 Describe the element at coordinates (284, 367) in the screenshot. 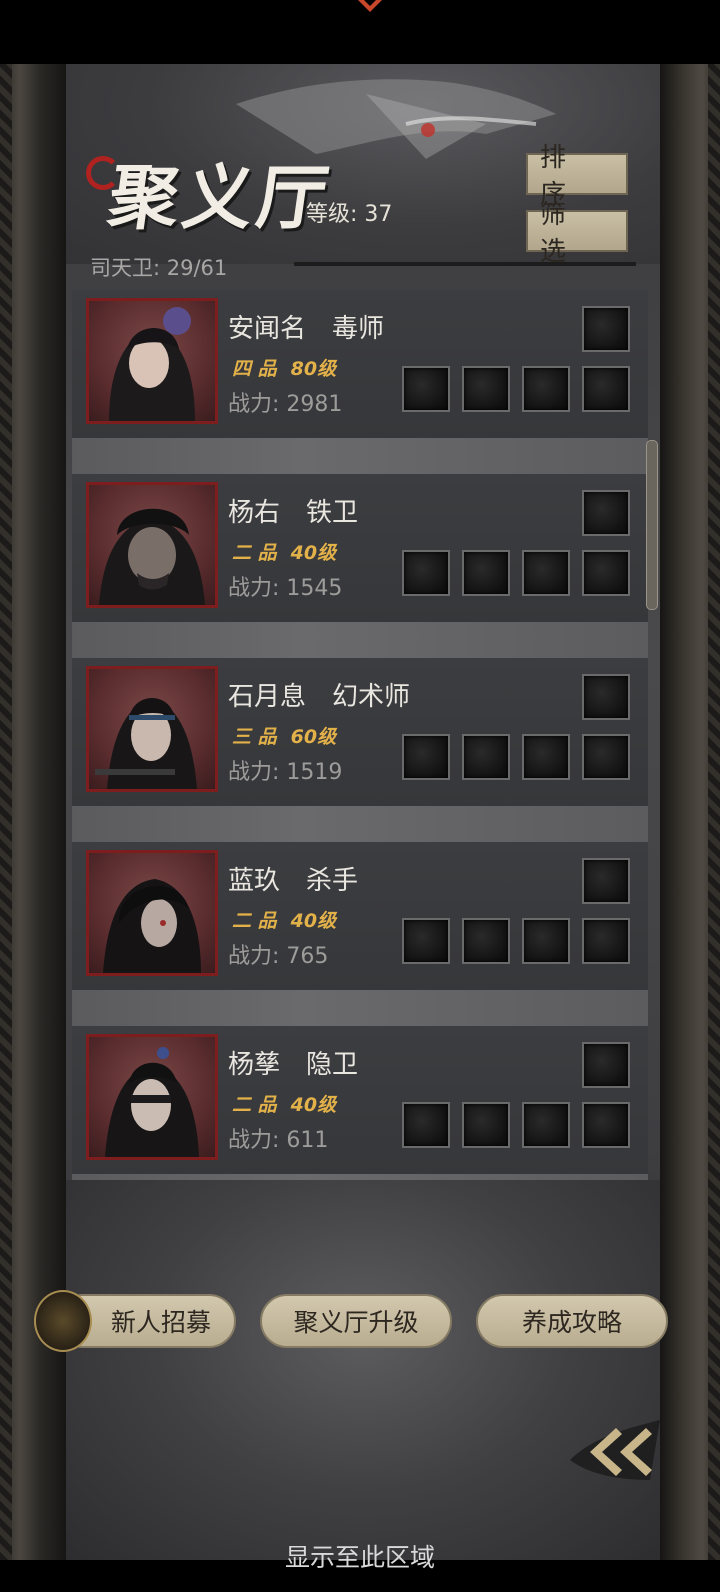

I see `hero-rank: 四 品 80级` at that location.